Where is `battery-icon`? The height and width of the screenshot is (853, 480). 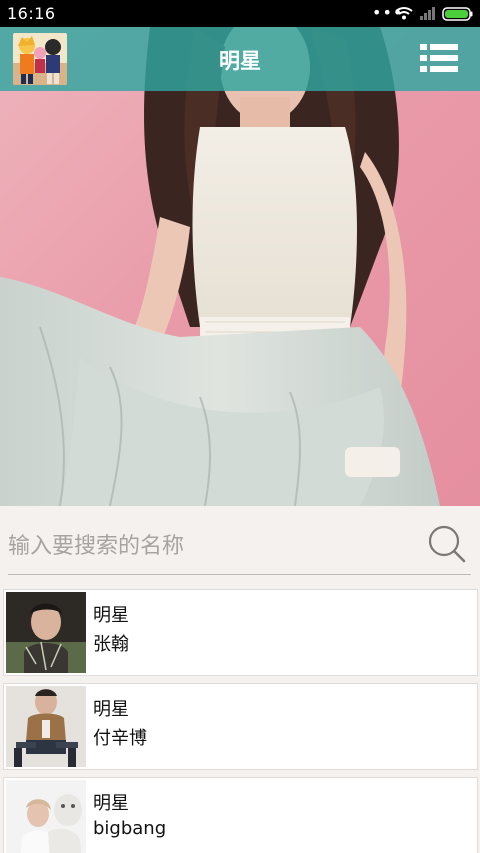
battery-icon is located at coordinates (457, 14).